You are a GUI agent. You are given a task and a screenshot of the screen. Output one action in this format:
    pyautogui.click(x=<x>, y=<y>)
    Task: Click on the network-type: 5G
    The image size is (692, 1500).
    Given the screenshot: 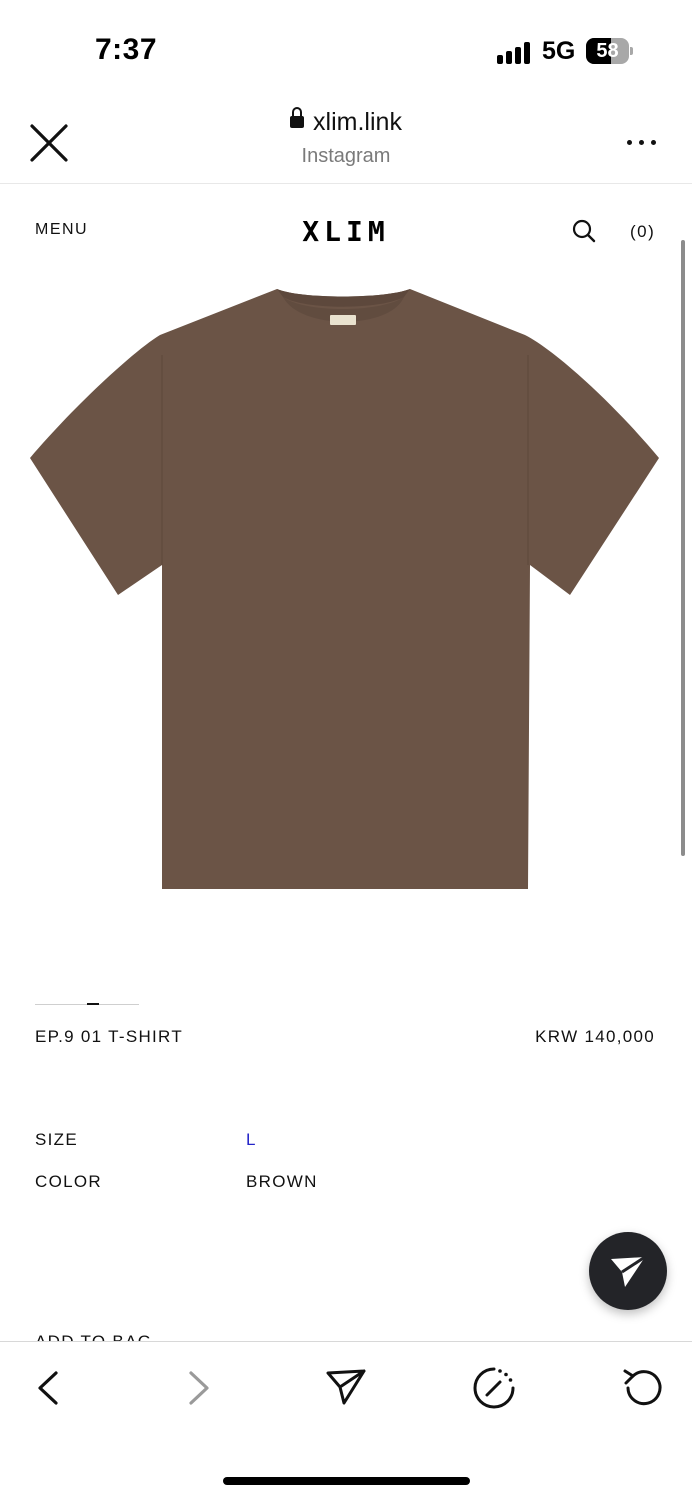 What is the action you would take?
    pyautogui.click(x=559, y=51)
    